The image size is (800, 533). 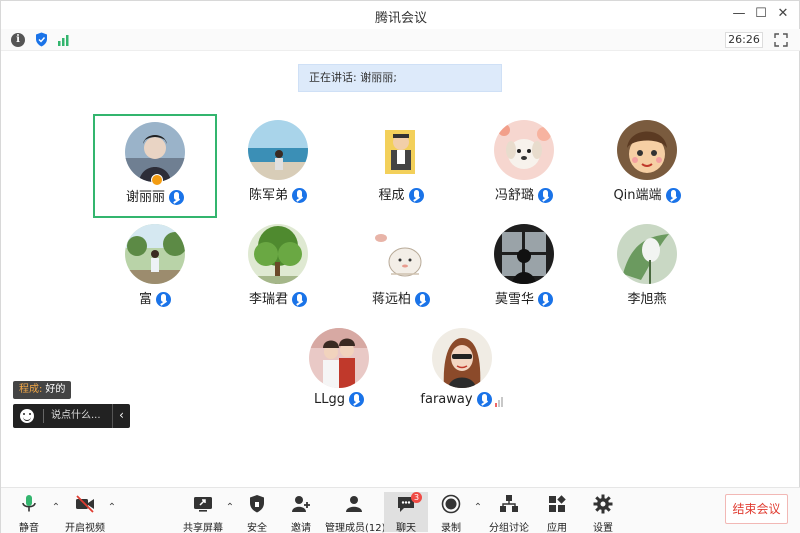 What do you see at coordinates (400, 40) in the screenshot?
I see `meeting-info-bar: i 26:26` at bounding box center [400, 40].